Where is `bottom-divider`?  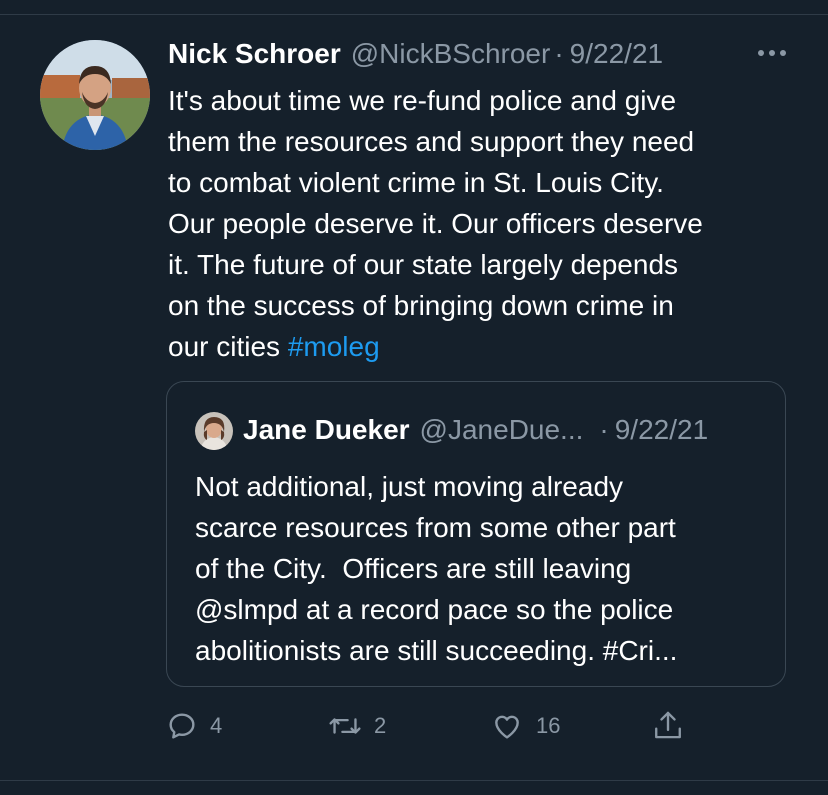
bottom-divider is located at coordinates (414, 780).